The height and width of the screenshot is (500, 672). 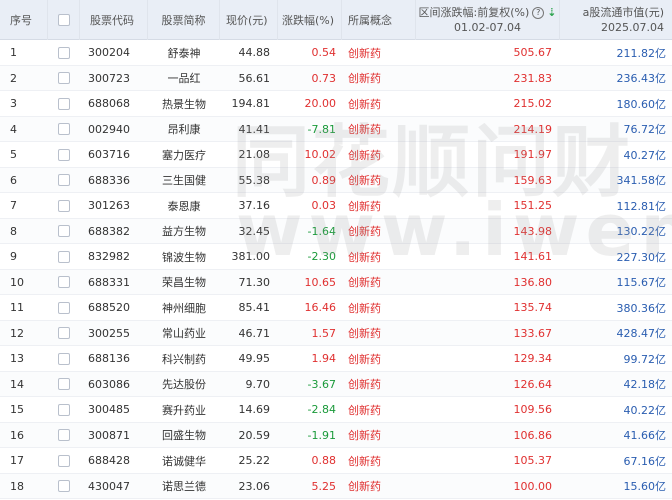 I want to click on cell-code: 002940, so click(x=114, y=130).